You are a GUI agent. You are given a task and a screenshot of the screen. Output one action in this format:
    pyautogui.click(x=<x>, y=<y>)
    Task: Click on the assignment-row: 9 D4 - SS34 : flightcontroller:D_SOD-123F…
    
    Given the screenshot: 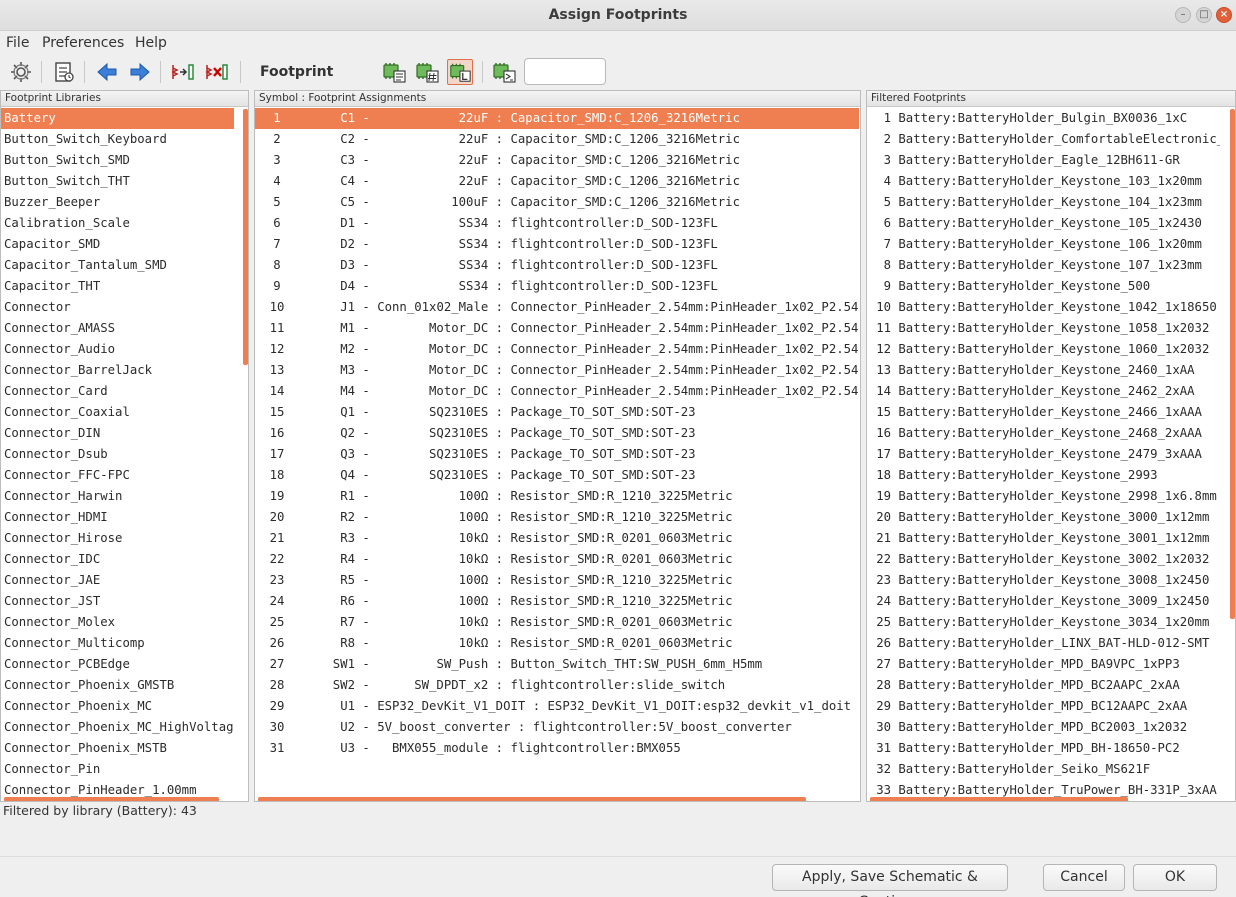 What is the action you would take?
    pyautogui.click(x=557, y=286)
    